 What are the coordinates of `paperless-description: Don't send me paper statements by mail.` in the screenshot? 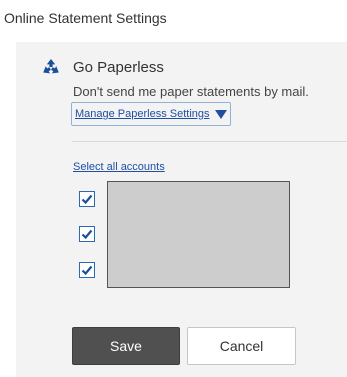 It's located at (191, 91).